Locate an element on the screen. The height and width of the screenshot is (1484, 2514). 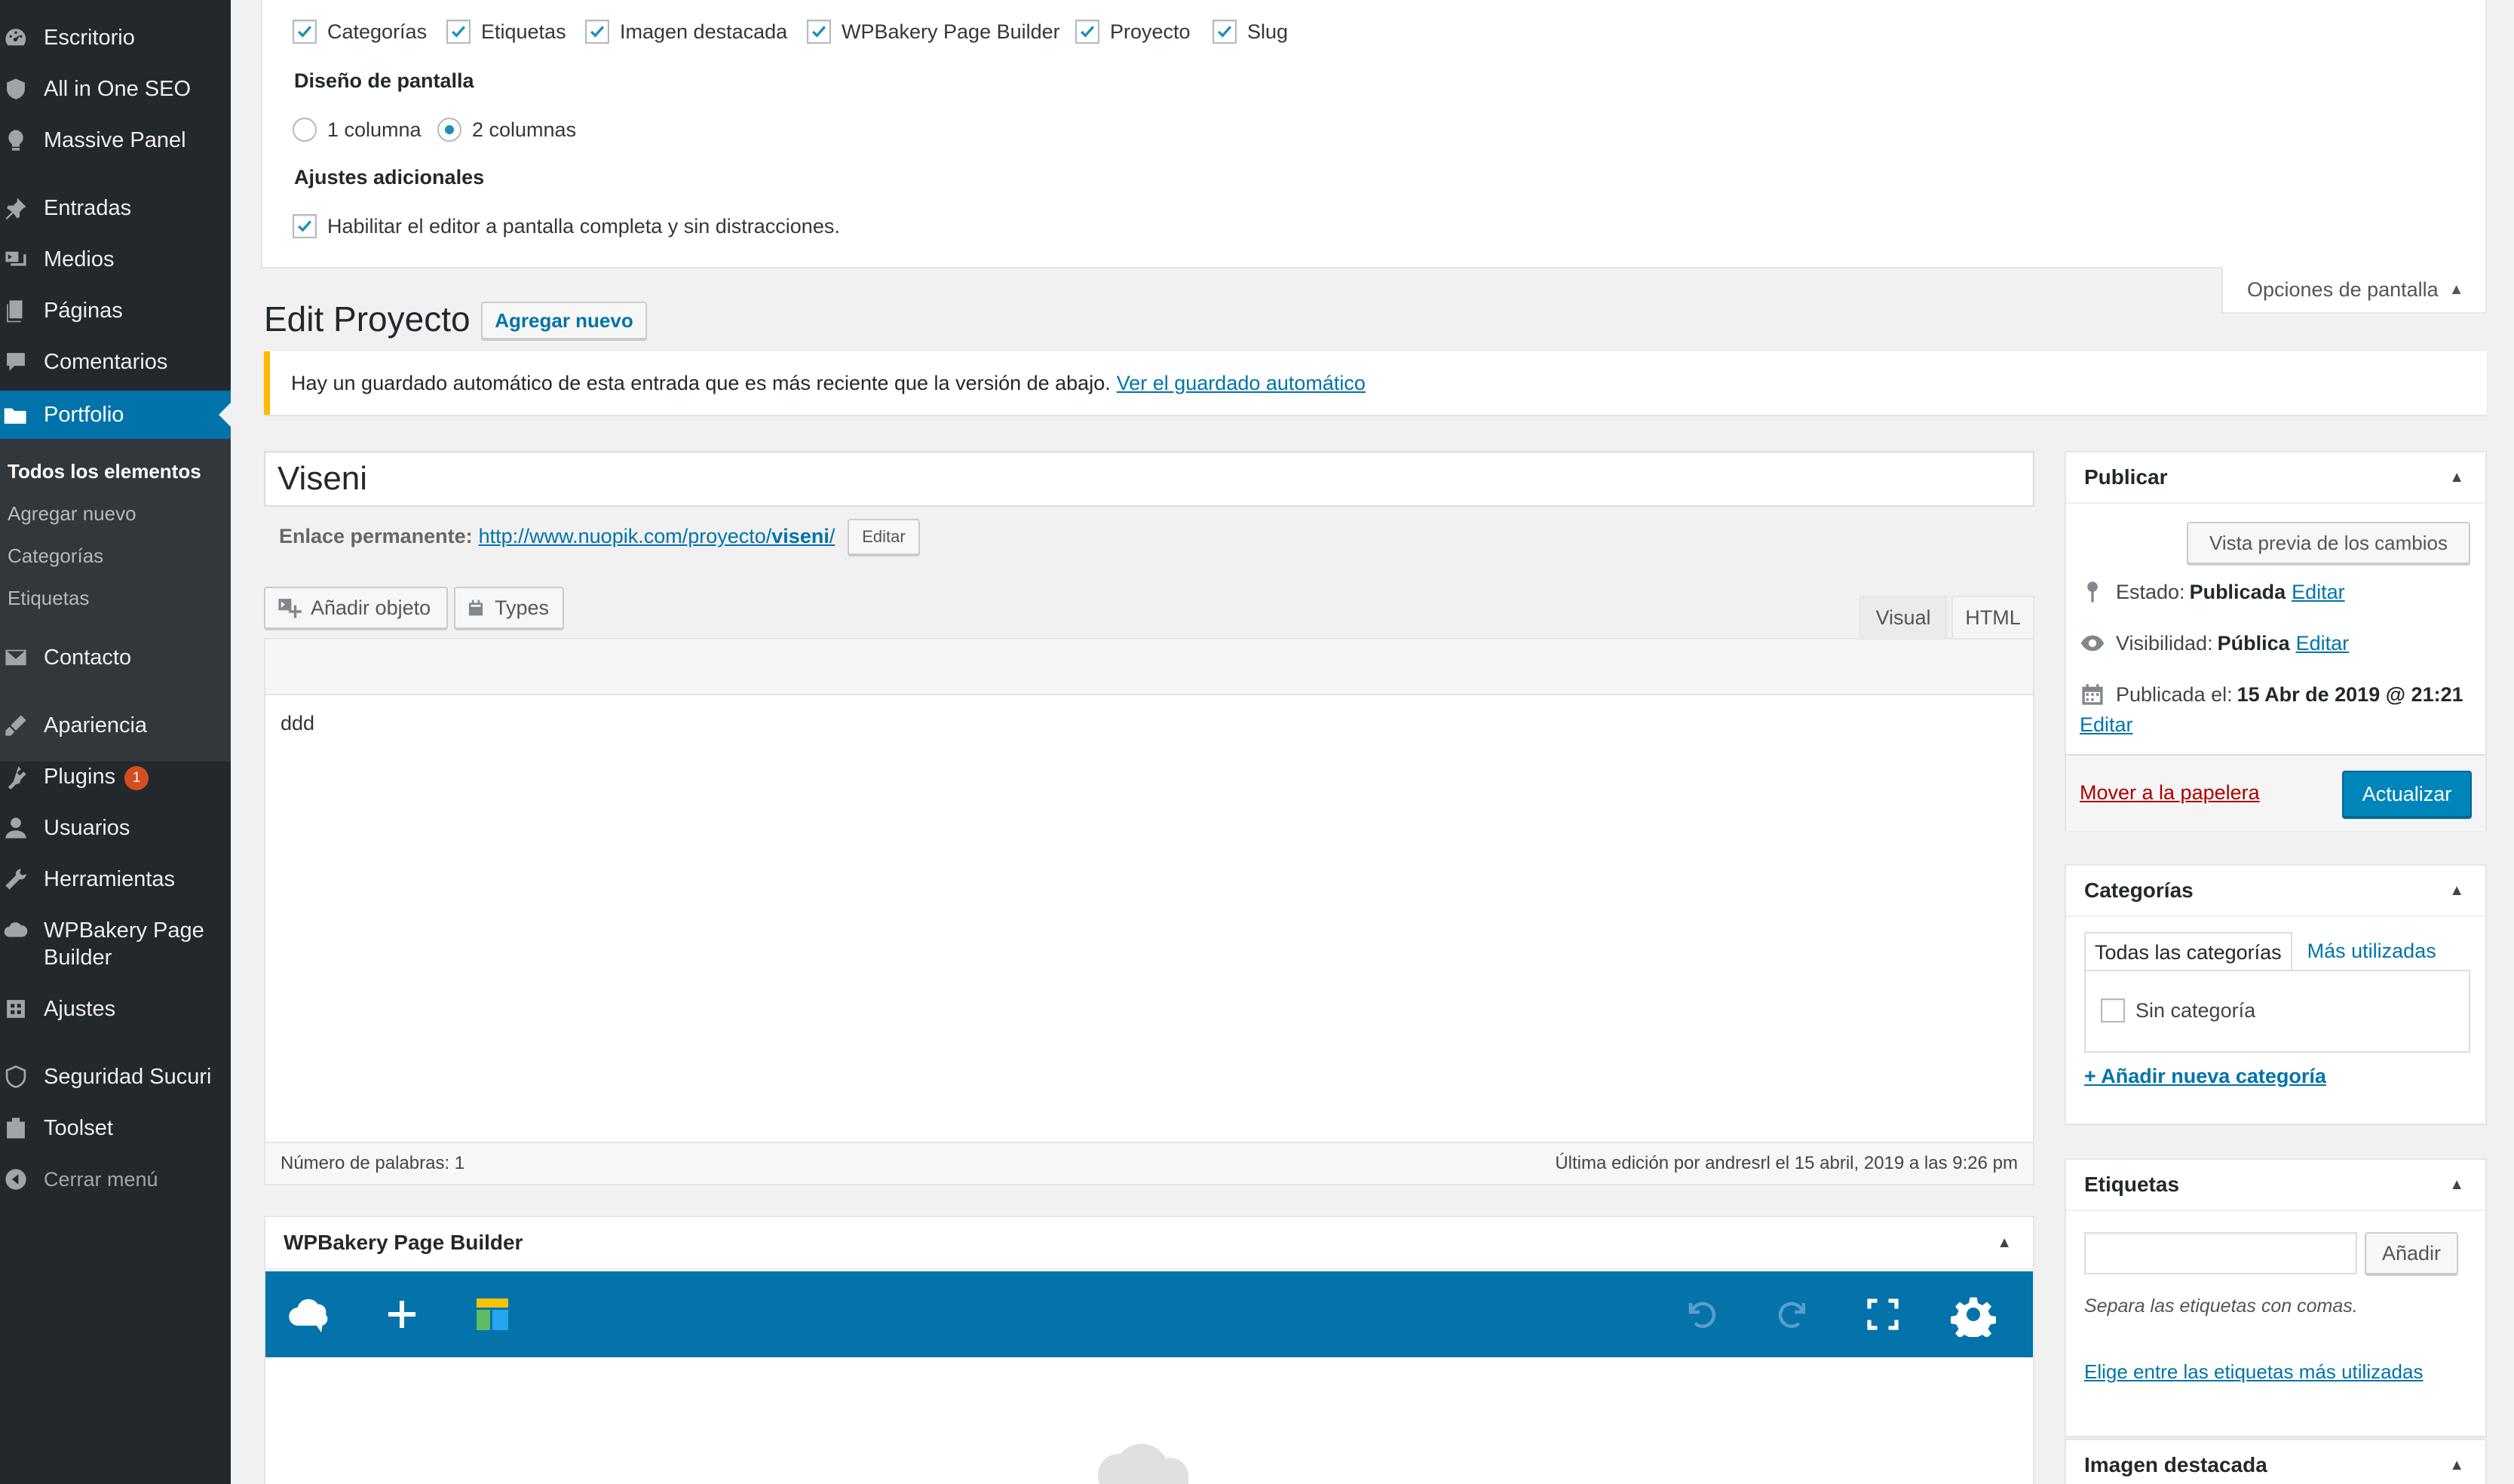
submenu-etiquetas: Etiquetas is located at coordinates (48, 598).